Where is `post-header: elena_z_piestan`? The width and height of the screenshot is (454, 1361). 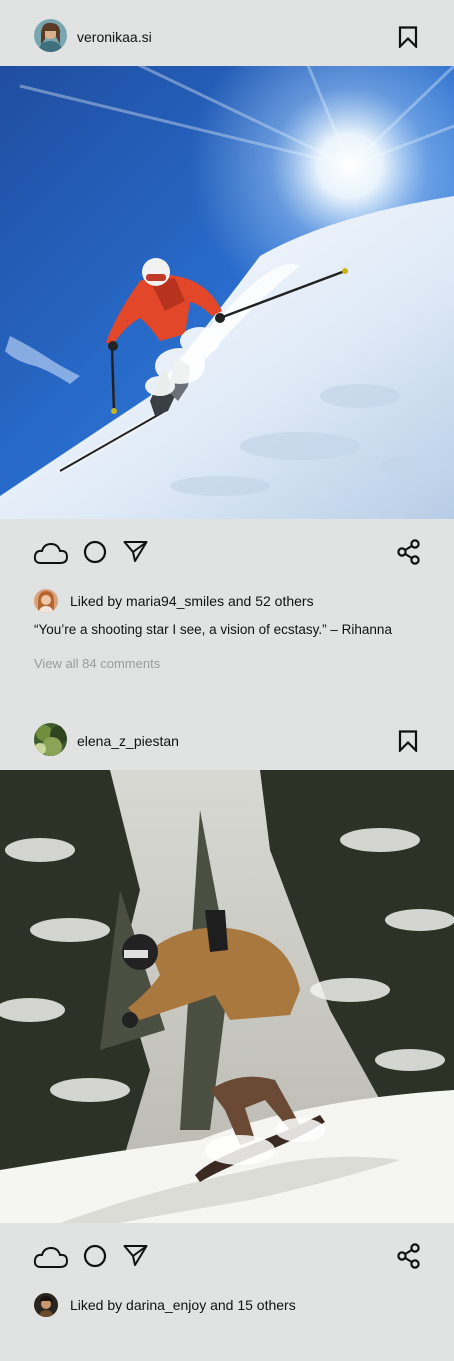
post-header: elena_z_piestan is located at coordinates (227, 737).